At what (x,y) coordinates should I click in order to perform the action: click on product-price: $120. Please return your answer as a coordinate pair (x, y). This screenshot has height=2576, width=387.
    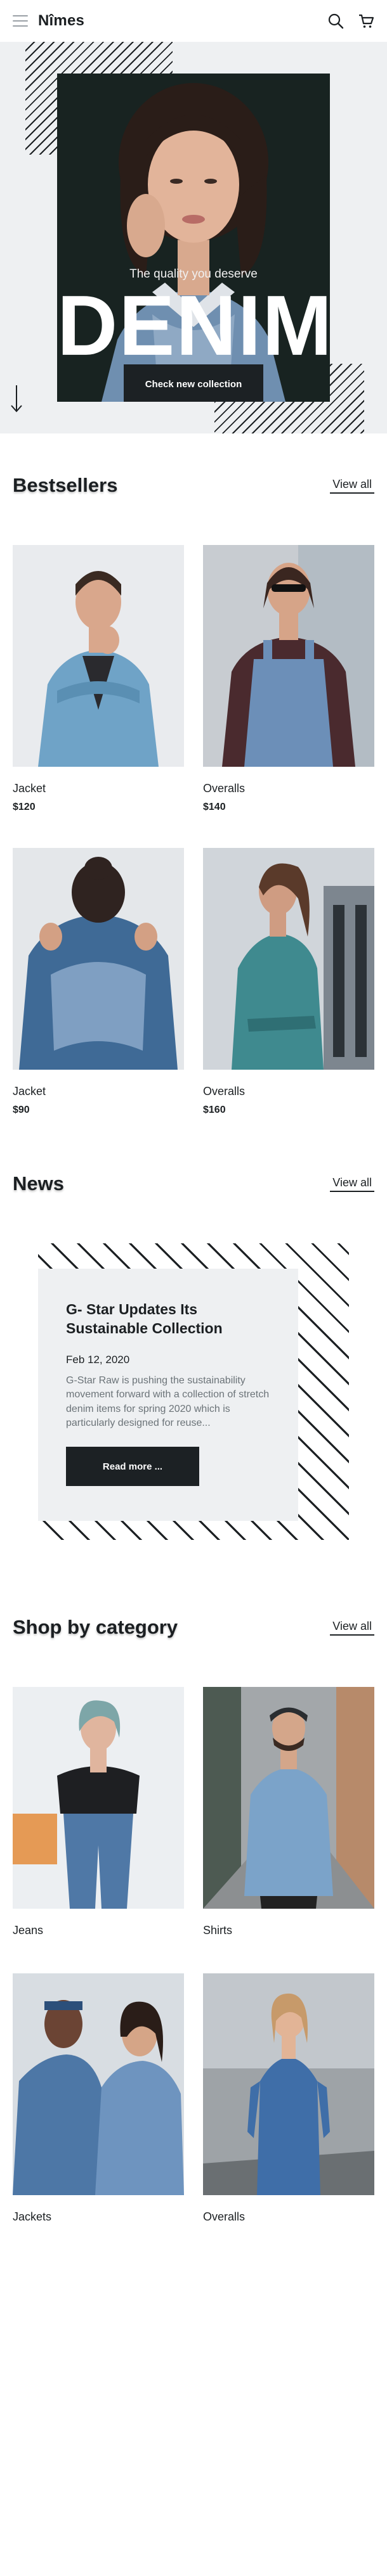
    Looking at the image, I should click on (24, 807).